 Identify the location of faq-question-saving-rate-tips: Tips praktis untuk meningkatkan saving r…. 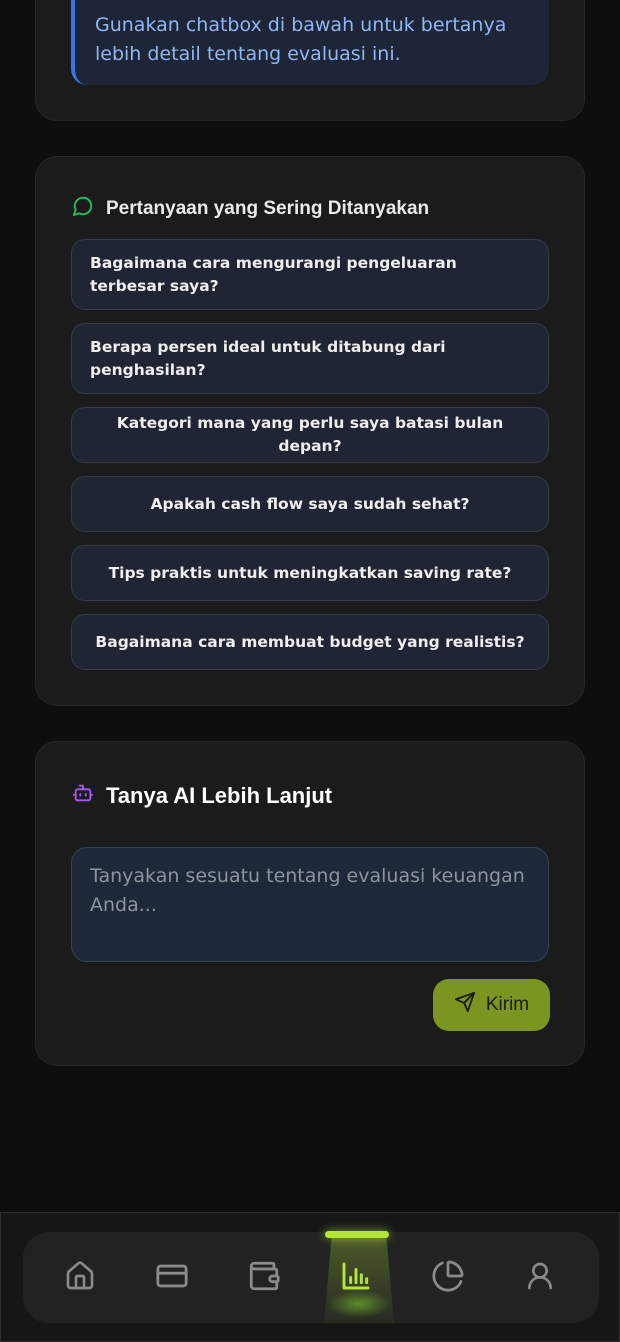
(310, 573).